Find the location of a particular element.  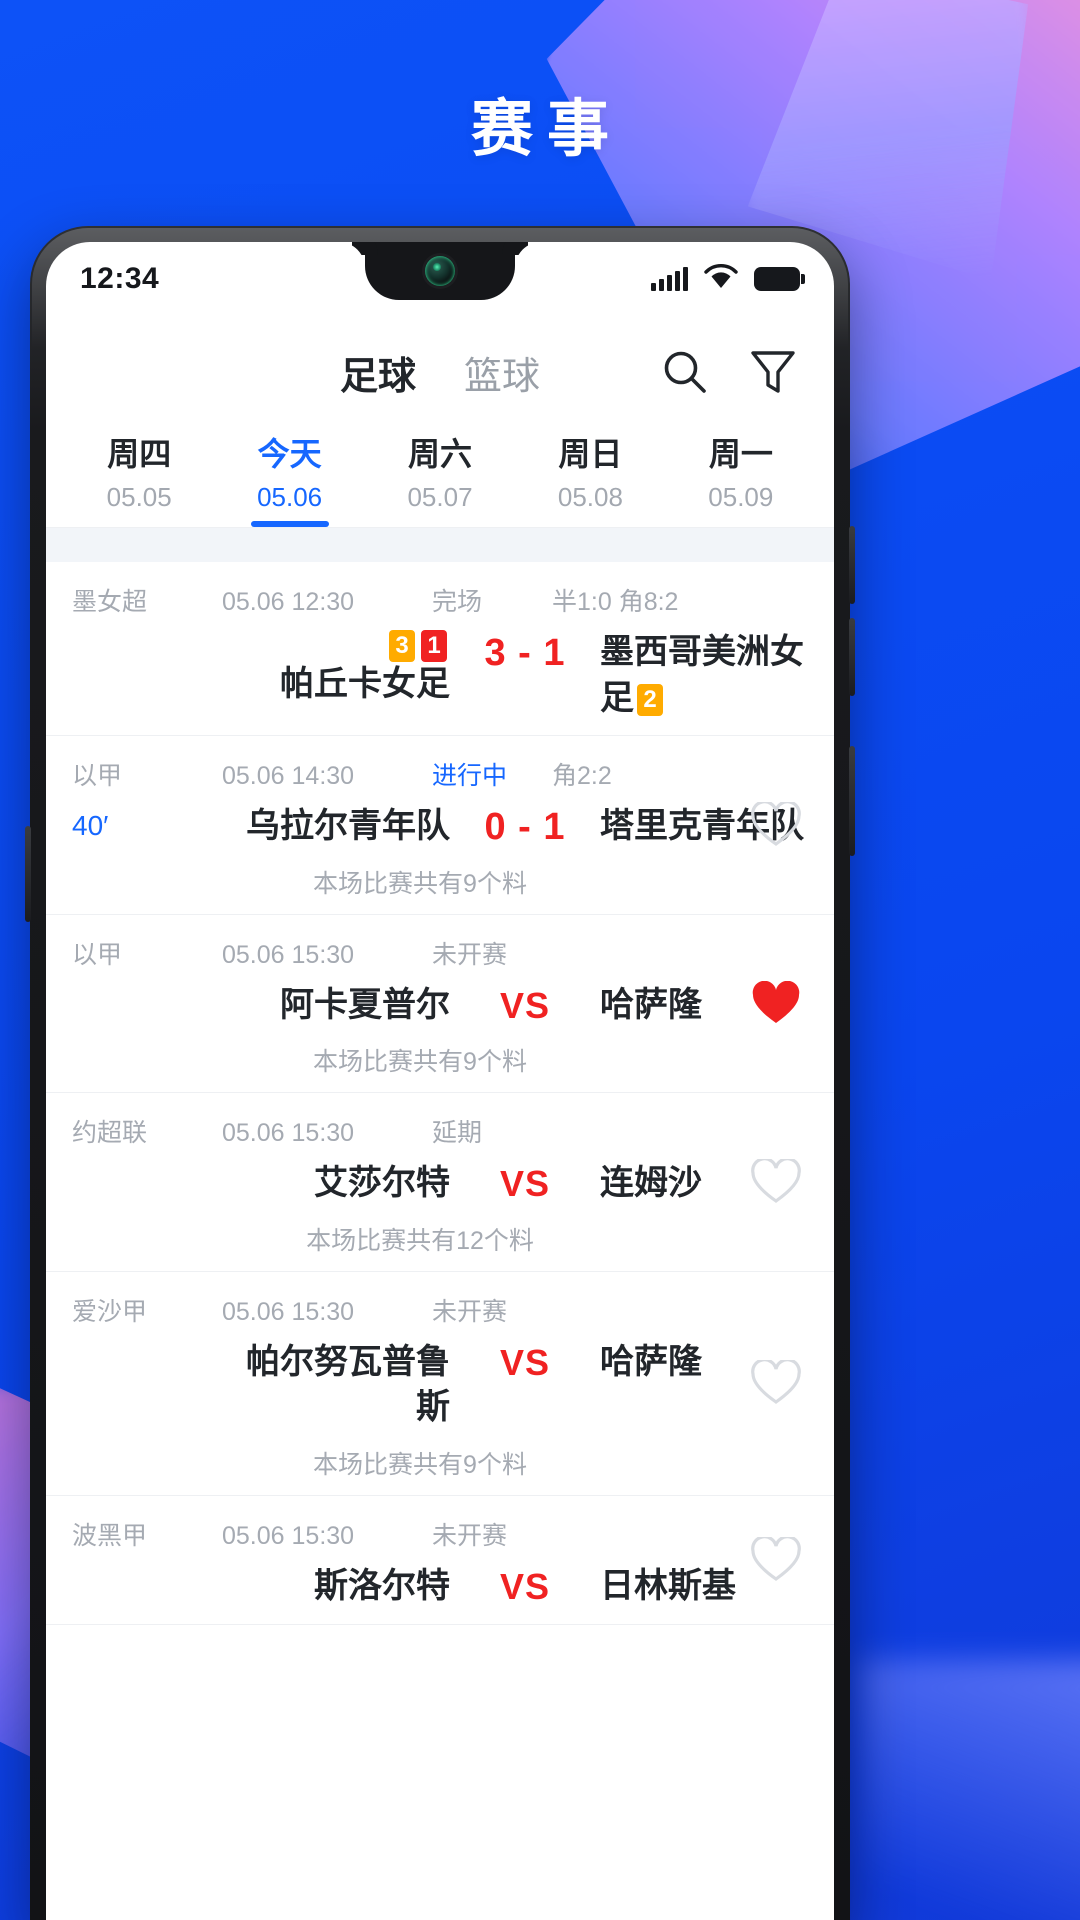

match-row: 波黑甲 05.06 15:30 未开赛 斯洛尔特 VS 日林斯基 is located at coordinates (440, 1560).